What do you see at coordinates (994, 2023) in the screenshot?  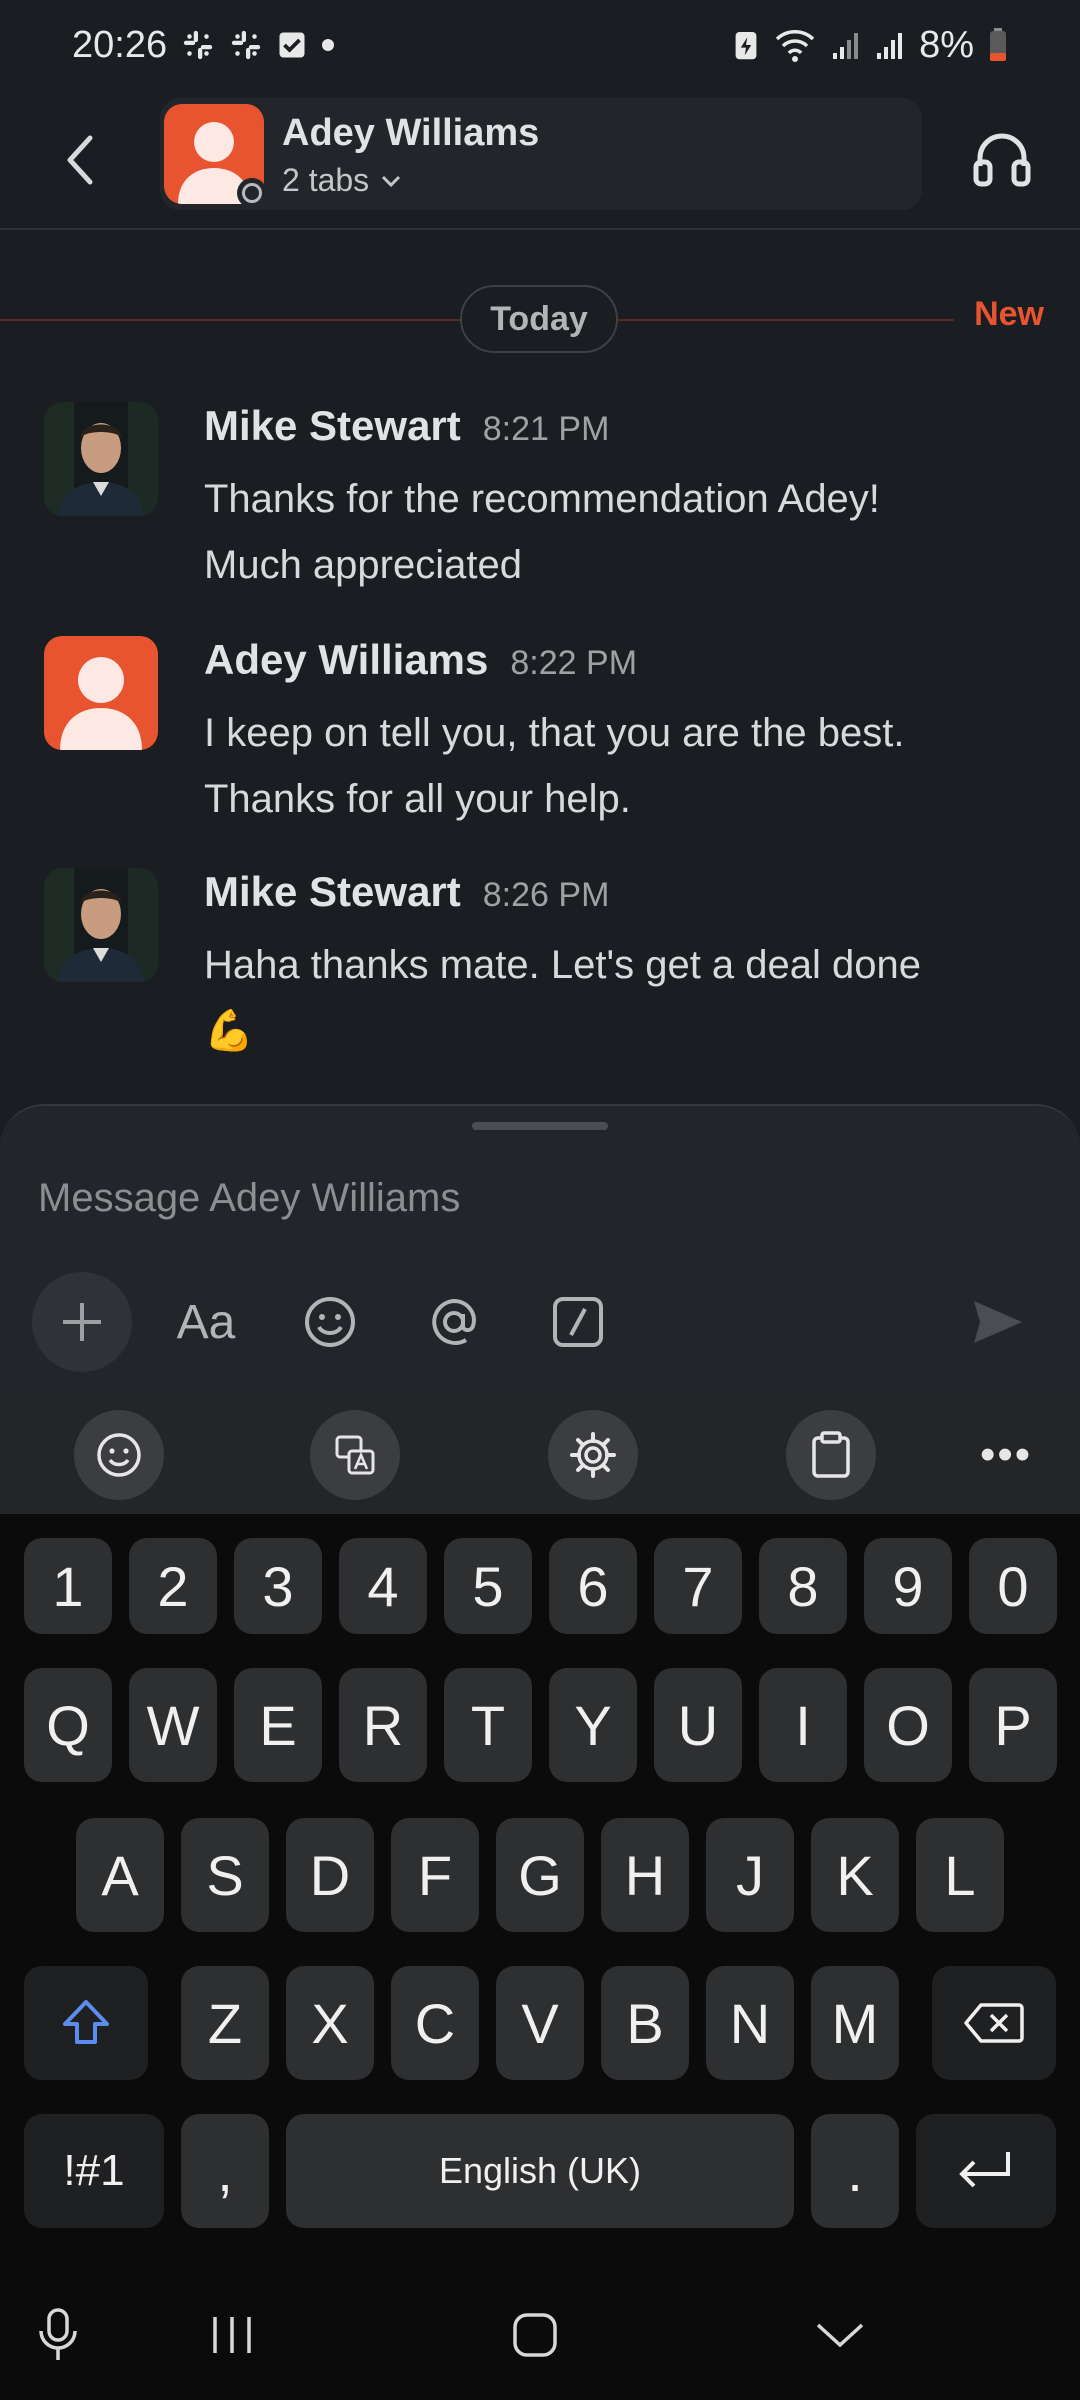 I see `backspace-key` at bounding box center [994, 2023].